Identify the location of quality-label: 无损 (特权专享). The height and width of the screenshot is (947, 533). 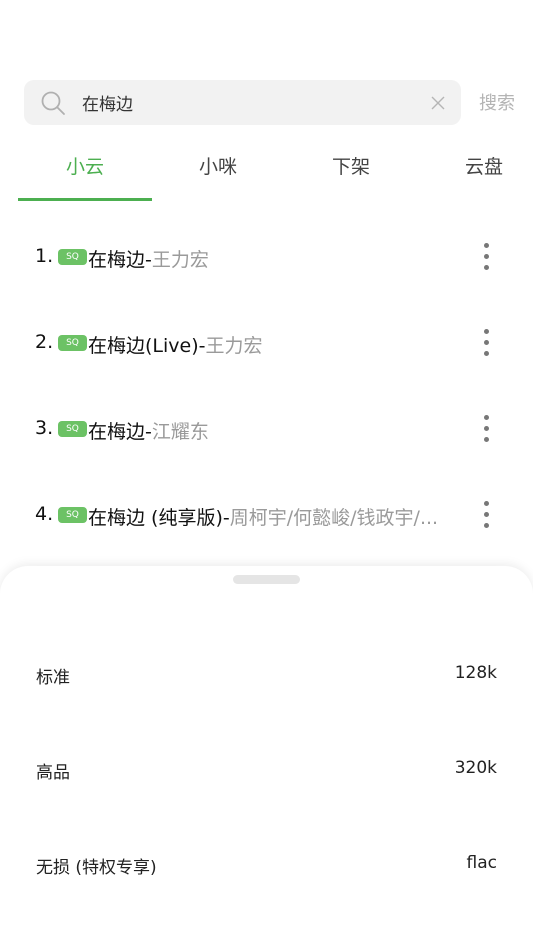
(96, 868).